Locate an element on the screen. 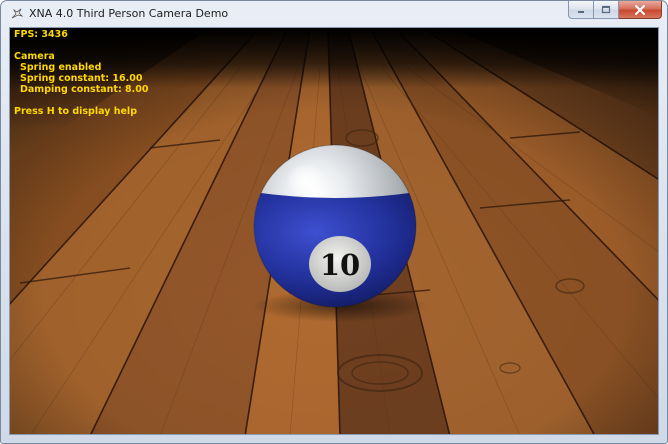 This screenshot has width=668, height=444. maximize-button is located at coordinates (606, 10).